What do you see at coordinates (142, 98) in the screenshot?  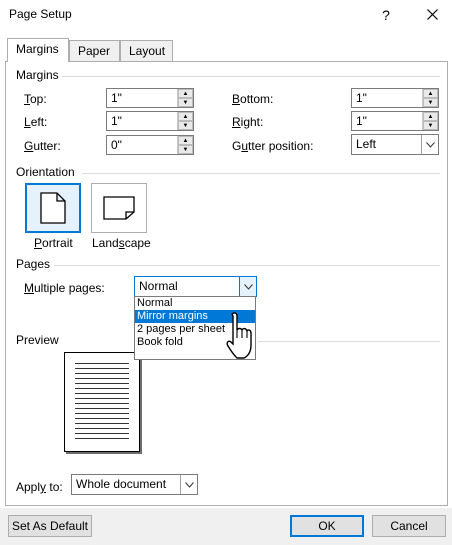 I see `top-margin-value: 1"` at bounding box center [142, 98].